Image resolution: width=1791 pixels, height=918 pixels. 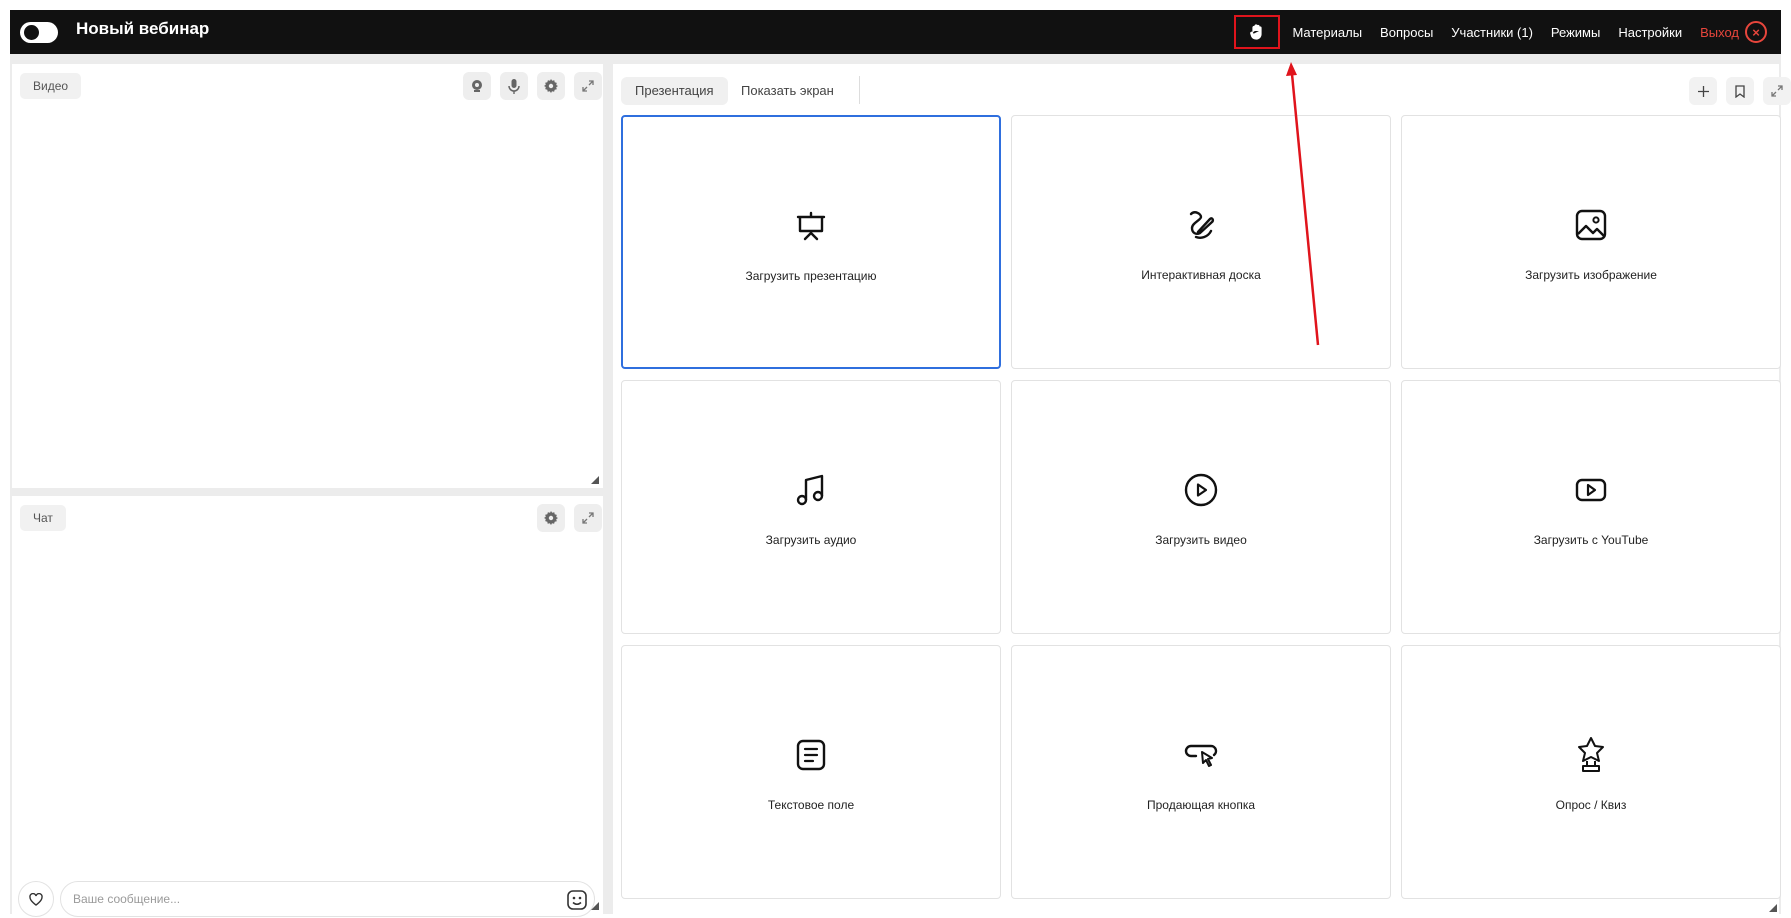 I want to click on microphone-icon, so click(x=514, y=86).